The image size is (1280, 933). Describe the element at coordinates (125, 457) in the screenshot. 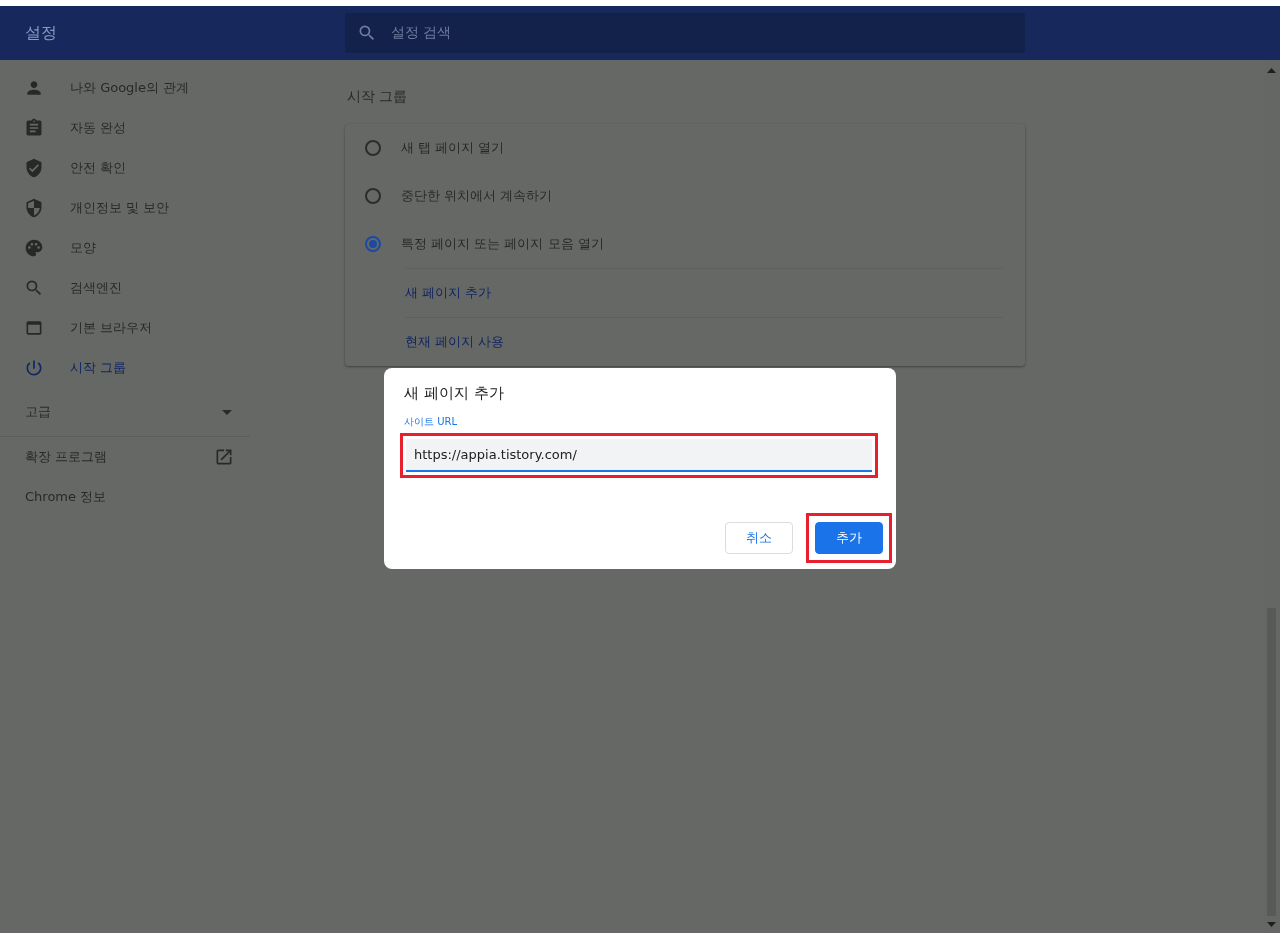

I see `sidebar-link: 확장 프로그램` at that location.